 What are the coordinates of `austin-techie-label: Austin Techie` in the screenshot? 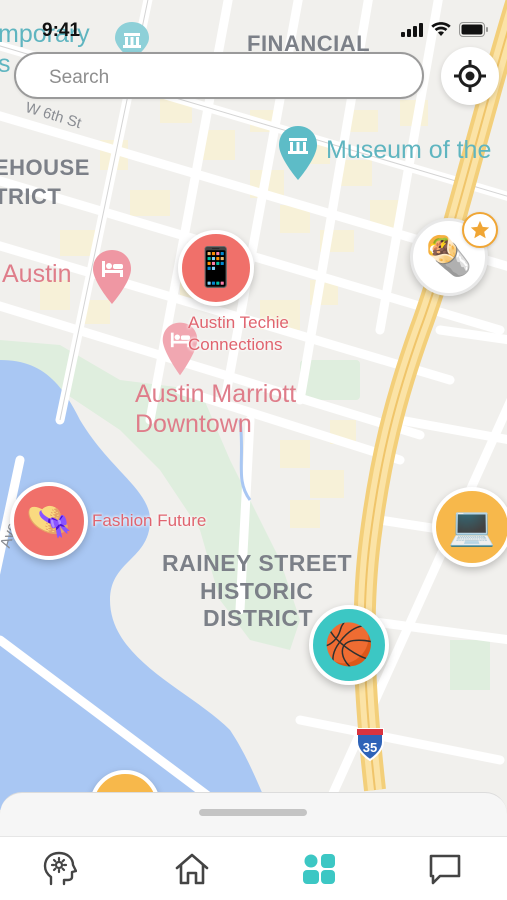 It's located at (238, 322).